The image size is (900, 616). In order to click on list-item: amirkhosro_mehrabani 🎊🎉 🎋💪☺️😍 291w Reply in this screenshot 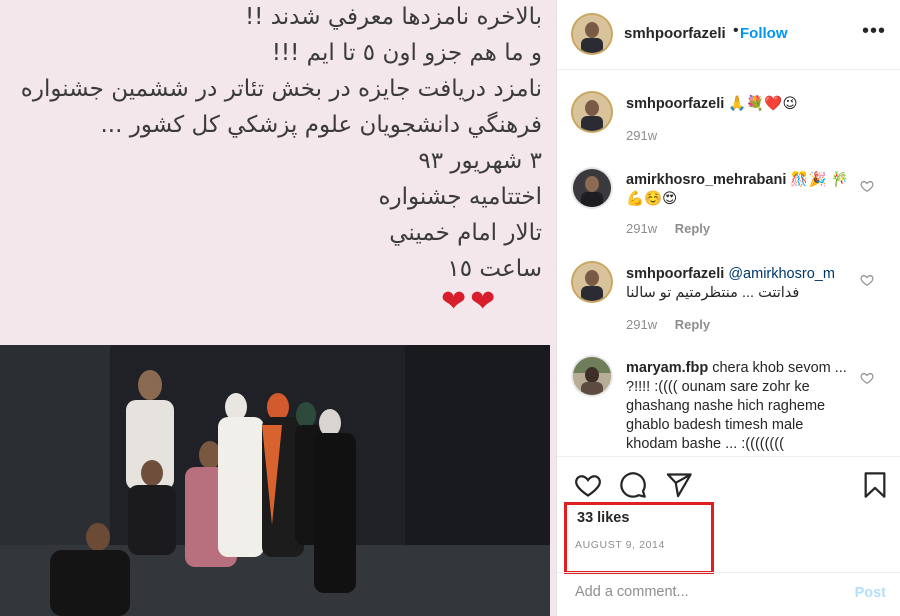, I will do `click(728, 207)`.